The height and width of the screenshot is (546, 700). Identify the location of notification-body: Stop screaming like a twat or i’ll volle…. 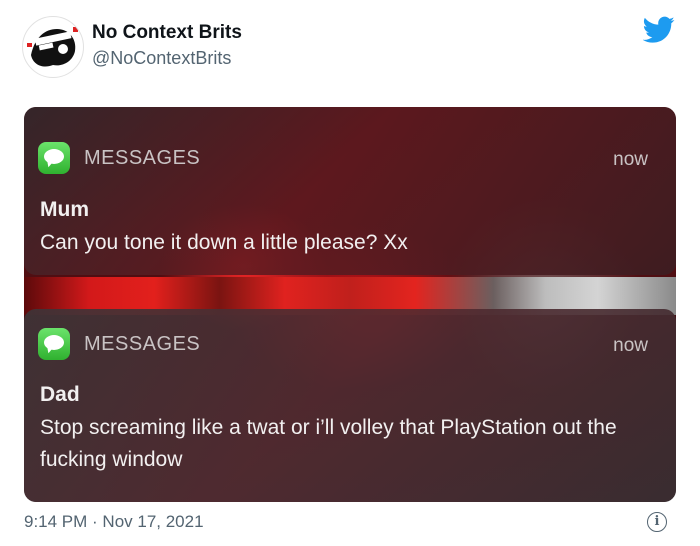
(328, 443).